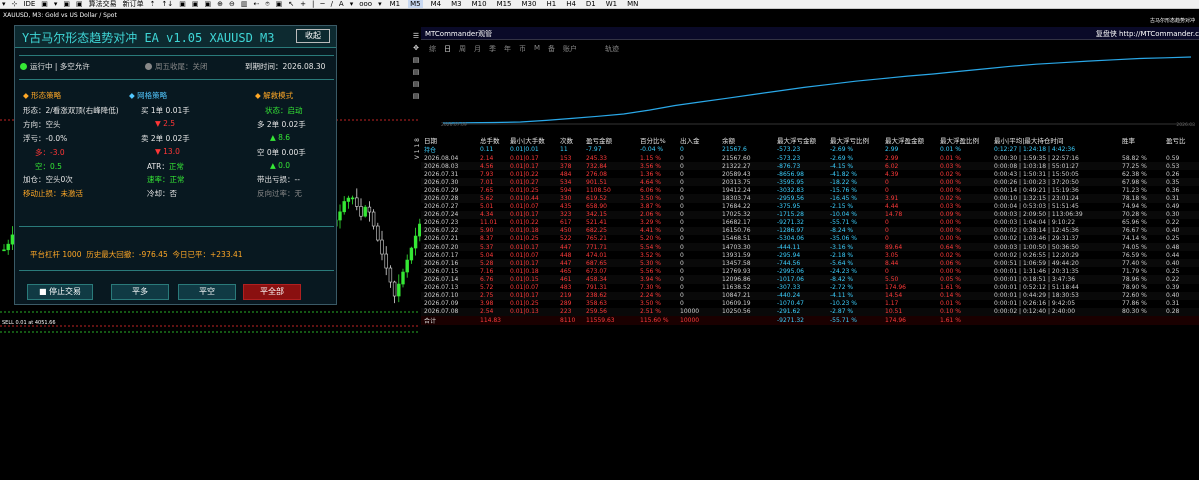 The image size is (1199, 480). What do you see at coordinates (436, 4) in the screenshot?
I see `timeframe-M4: M4` at bounding box center [436, 4].